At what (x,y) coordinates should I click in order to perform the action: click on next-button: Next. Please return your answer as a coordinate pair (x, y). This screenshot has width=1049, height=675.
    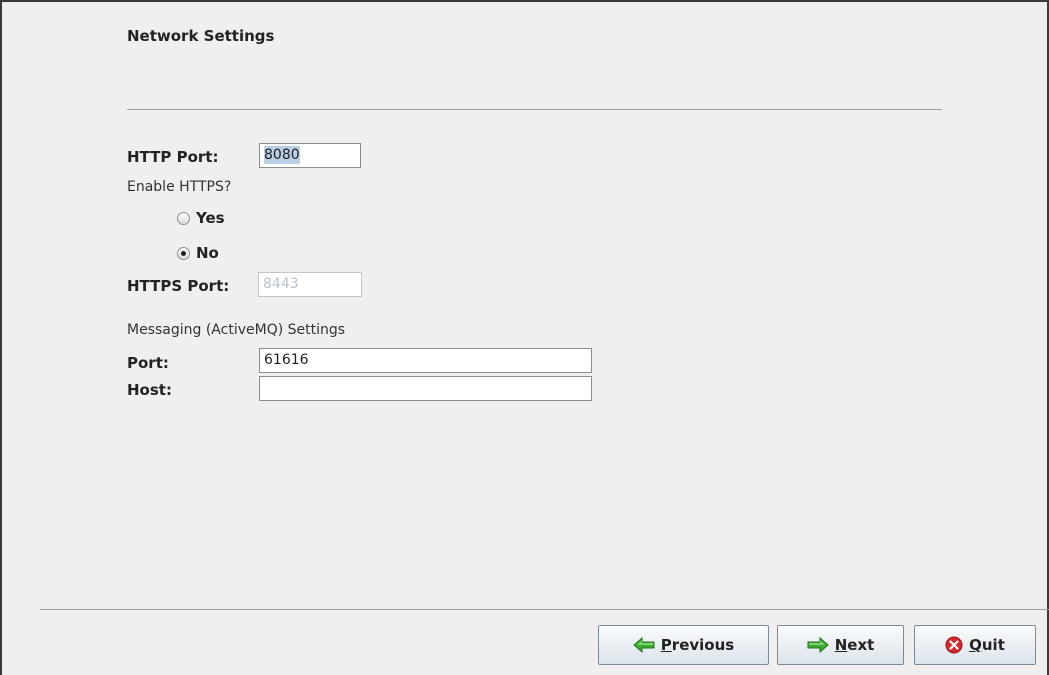
    Looking at the image, I should click on (840, 645).